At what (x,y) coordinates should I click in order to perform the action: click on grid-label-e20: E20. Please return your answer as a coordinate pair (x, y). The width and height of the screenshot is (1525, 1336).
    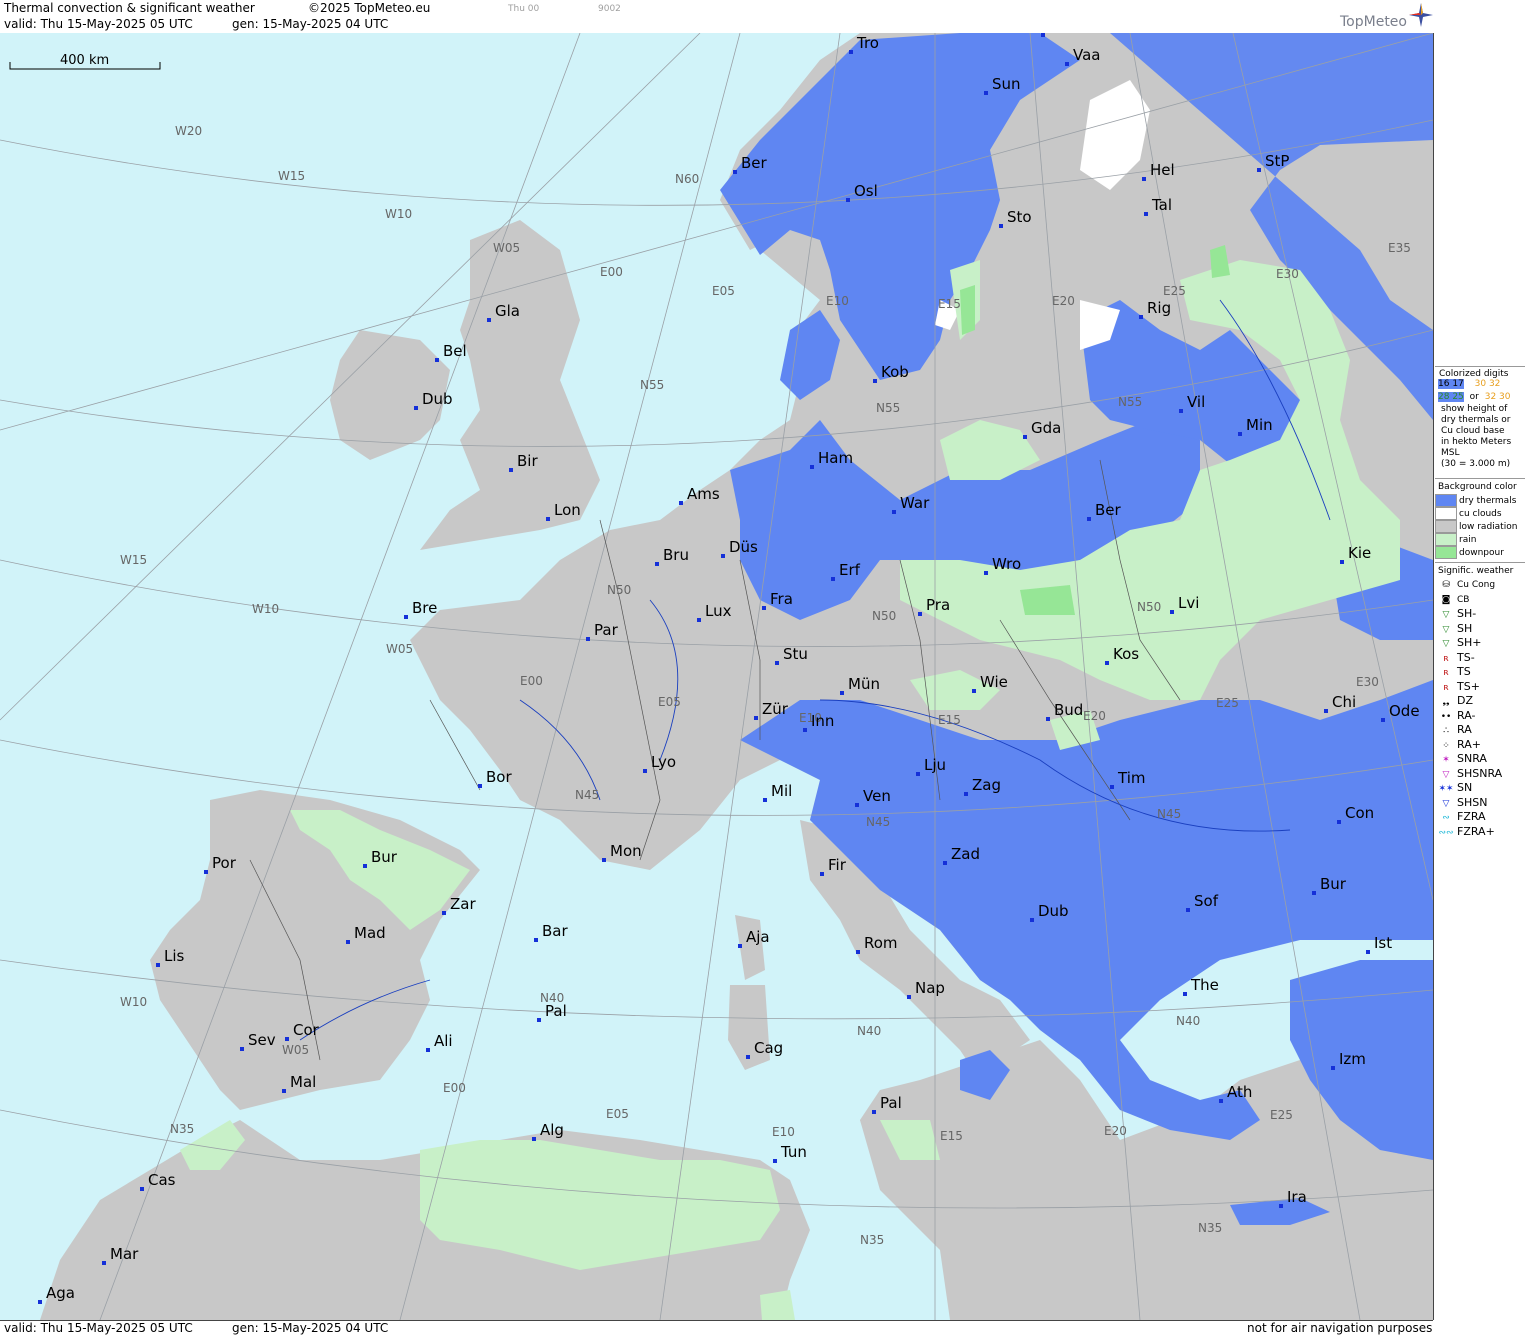
    Looking at the image, I should click on (1094, 716).